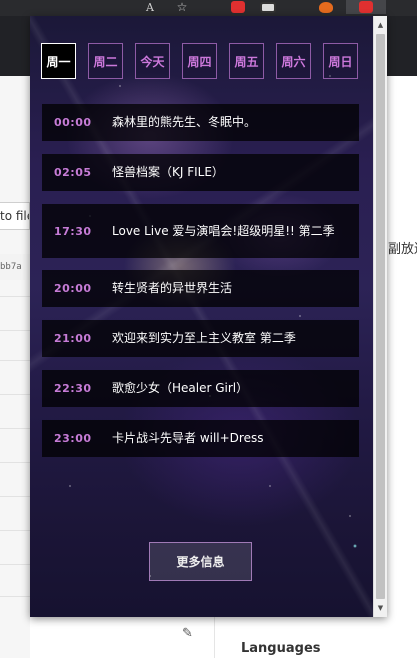  Describe the element at coordinates (168, 172) in the screenshot. I see `schedule-title: 怪兽档案（KJ FILE）` at that location.